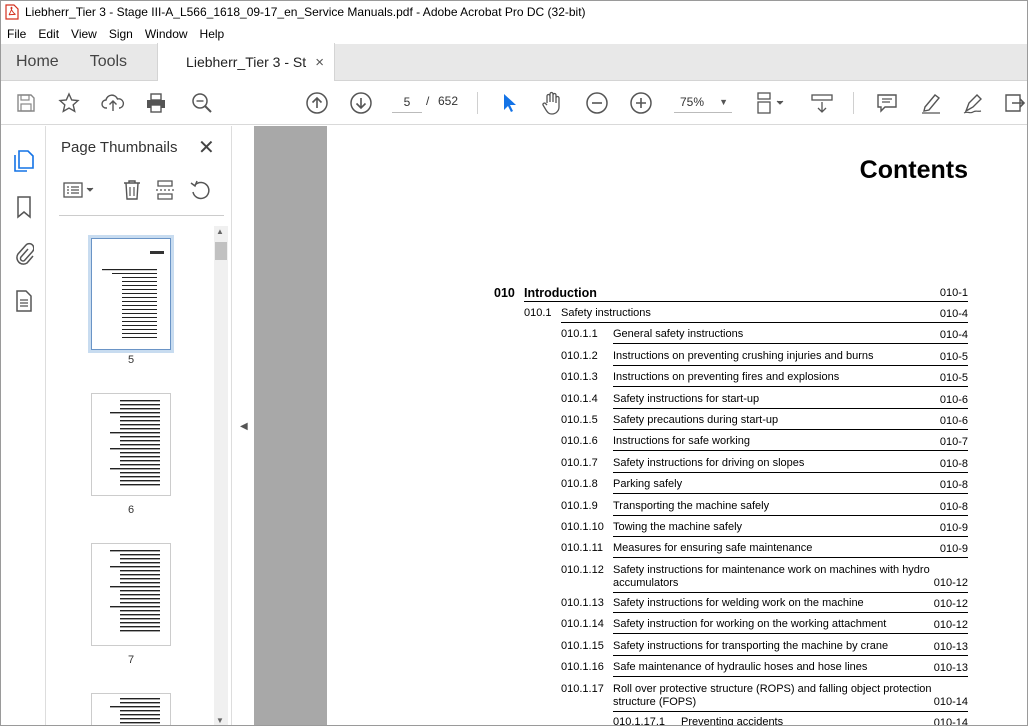  I want to click on zoom-level-select: 75% ▼, so click(703, 102).